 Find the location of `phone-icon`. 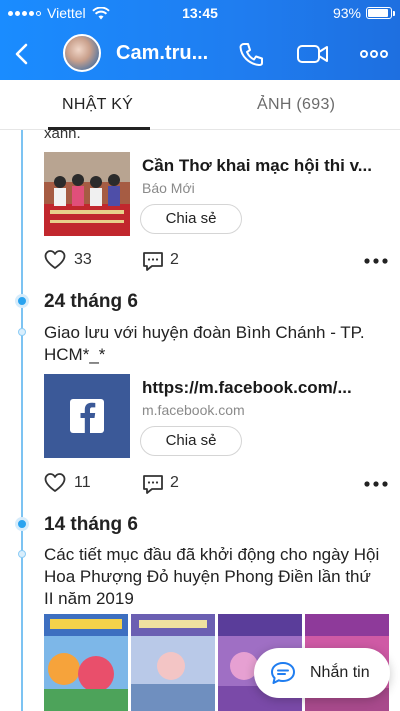

phone-icon is located at coordinates (251, 54).